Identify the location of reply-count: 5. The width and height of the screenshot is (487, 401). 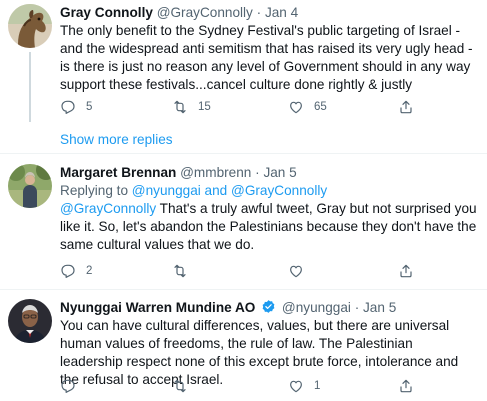
(89, 107).